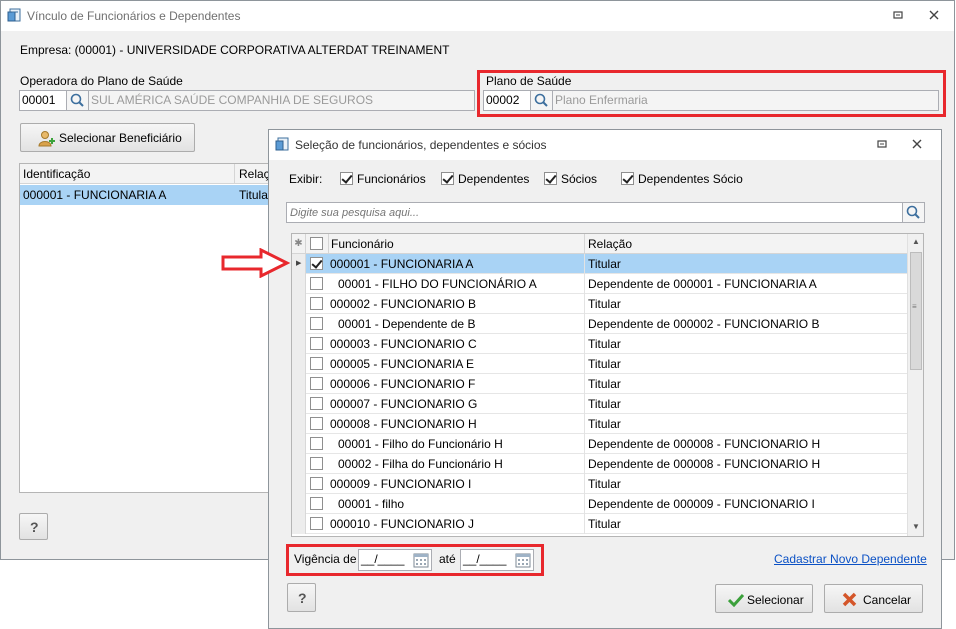 This screenshot has width=956, height=629. I want to click on new-dependent-link: Cadastrar Novo Dependente, so click(850, 559).